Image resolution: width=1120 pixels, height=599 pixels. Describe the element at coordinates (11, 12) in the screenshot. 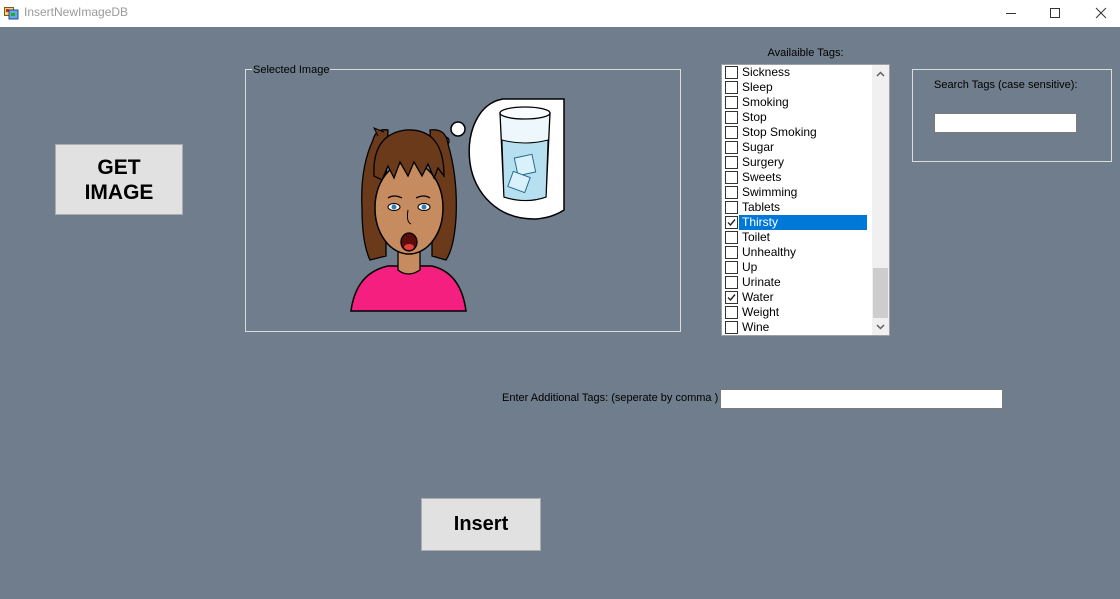

I see `app-icon` at that location.